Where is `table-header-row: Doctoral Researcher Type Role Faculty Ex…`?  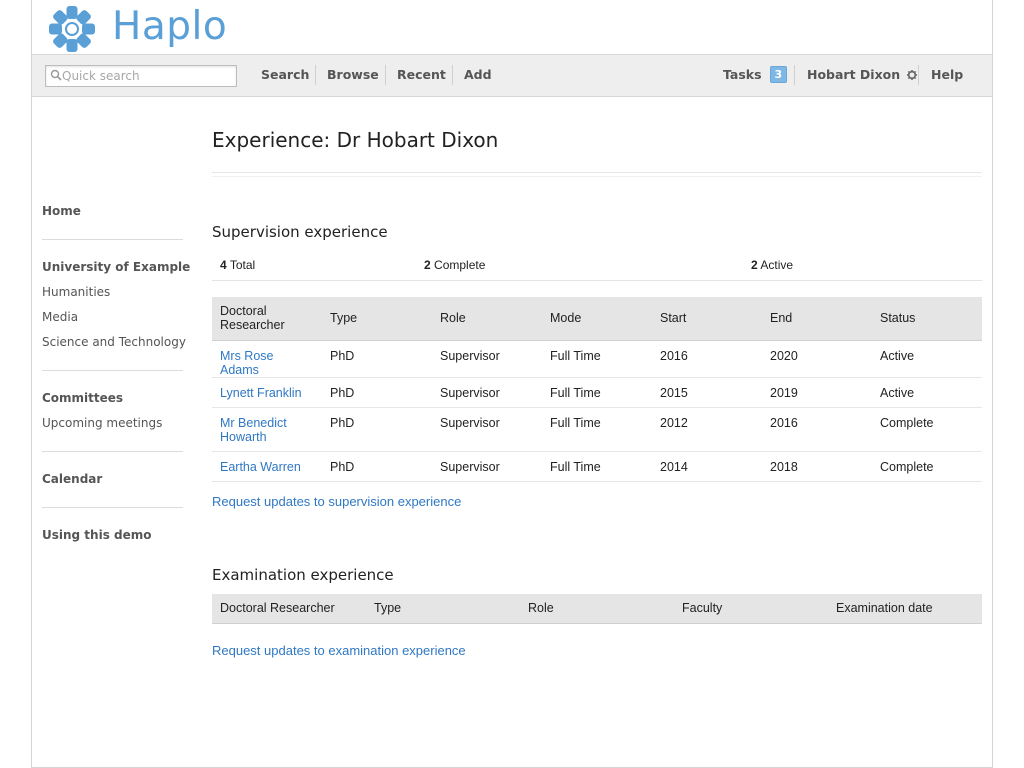 table-header-row: Doctoral Researcher Type Role Faculty Ex… is located at coordinates (597, 609).